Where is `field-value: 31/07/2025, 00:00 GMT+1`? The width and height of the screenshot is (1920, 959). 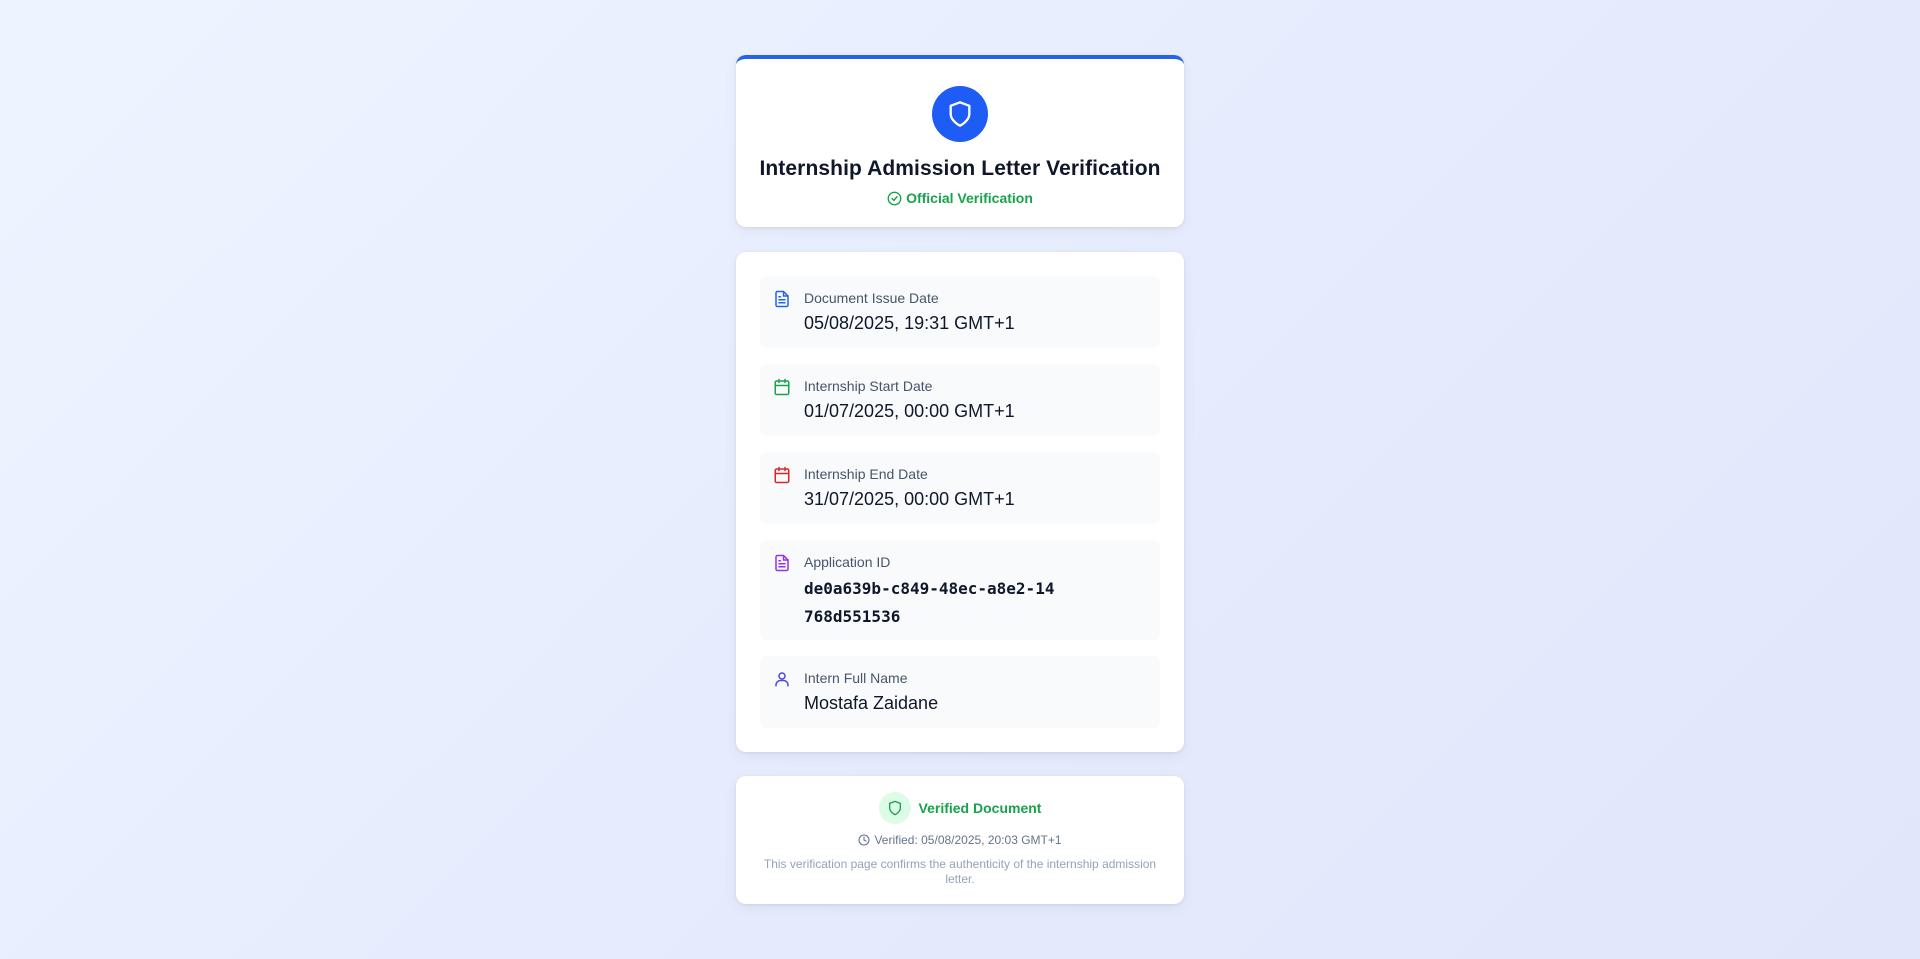
field-value: 31/07/2025, 00:00 GMT+1 is located at coordinates (909, 499).